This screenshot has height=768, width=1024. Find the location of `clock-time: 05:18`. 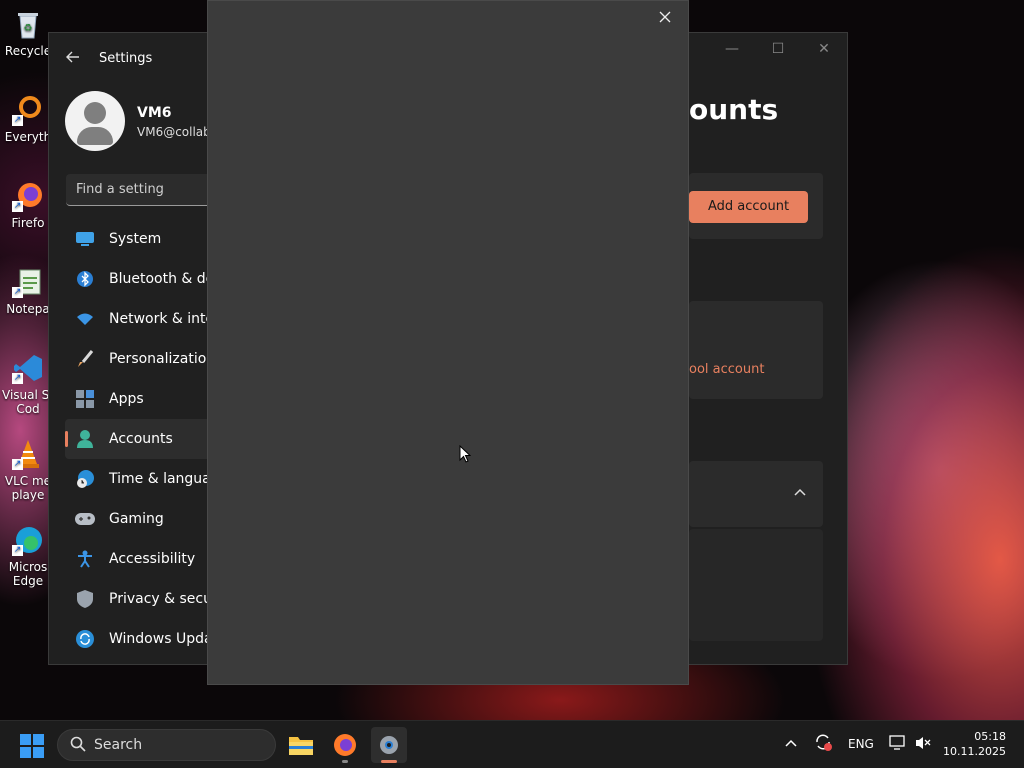

clock-time: 05:18 is located at coordinates (990, 736).